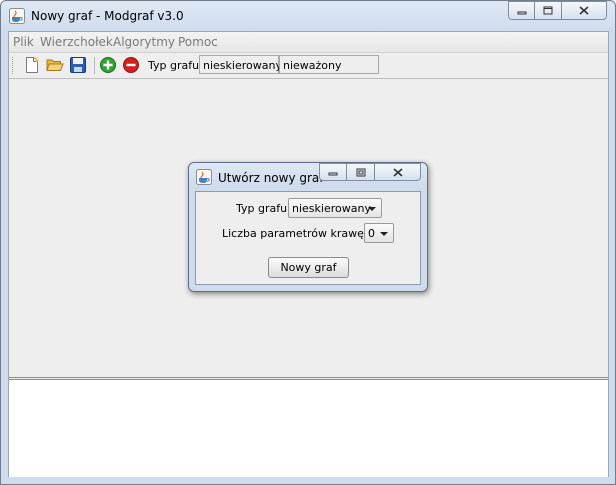 This screenshot has height=485, width=616. Describe the element at coordinates (13, 65) in the screenshot. I see `toolbar-grip` at that location.